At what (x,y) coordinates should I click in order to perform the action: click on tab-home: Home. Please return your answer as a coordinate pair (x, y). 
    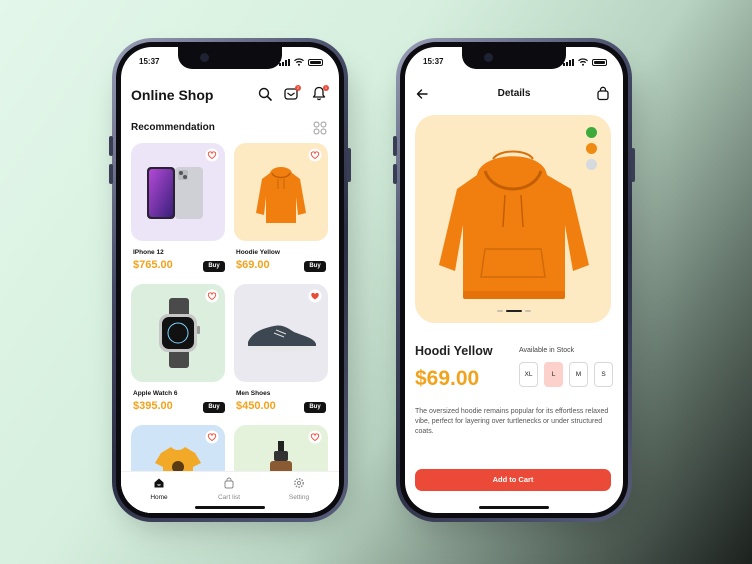
    Looking at the image, I should click on (159, 489).